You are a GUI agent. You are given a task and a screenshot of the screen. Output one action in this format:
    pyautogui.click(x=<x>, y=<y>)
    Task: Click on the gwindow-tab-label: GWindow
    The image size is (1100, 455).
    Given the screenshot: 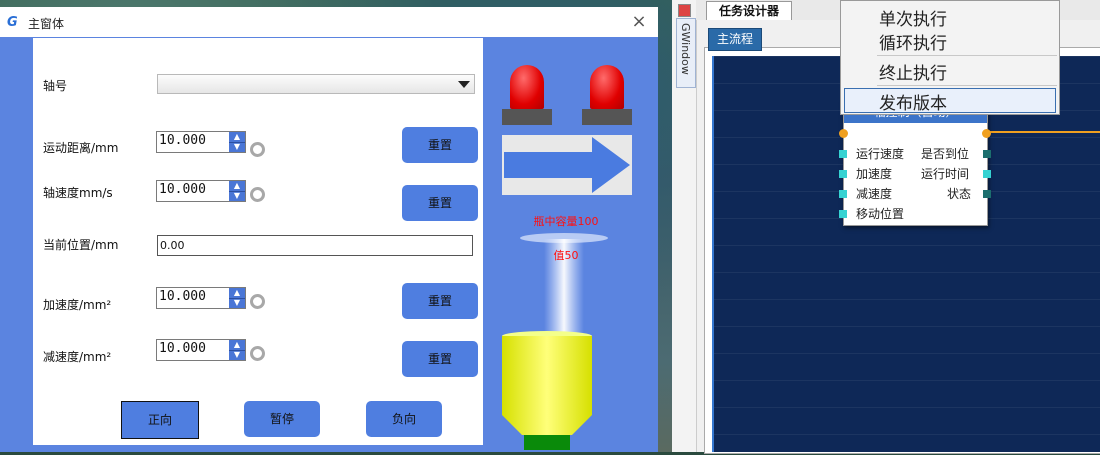 What is the action you would take?
    pyautogui.click(x=685, y=49)
    